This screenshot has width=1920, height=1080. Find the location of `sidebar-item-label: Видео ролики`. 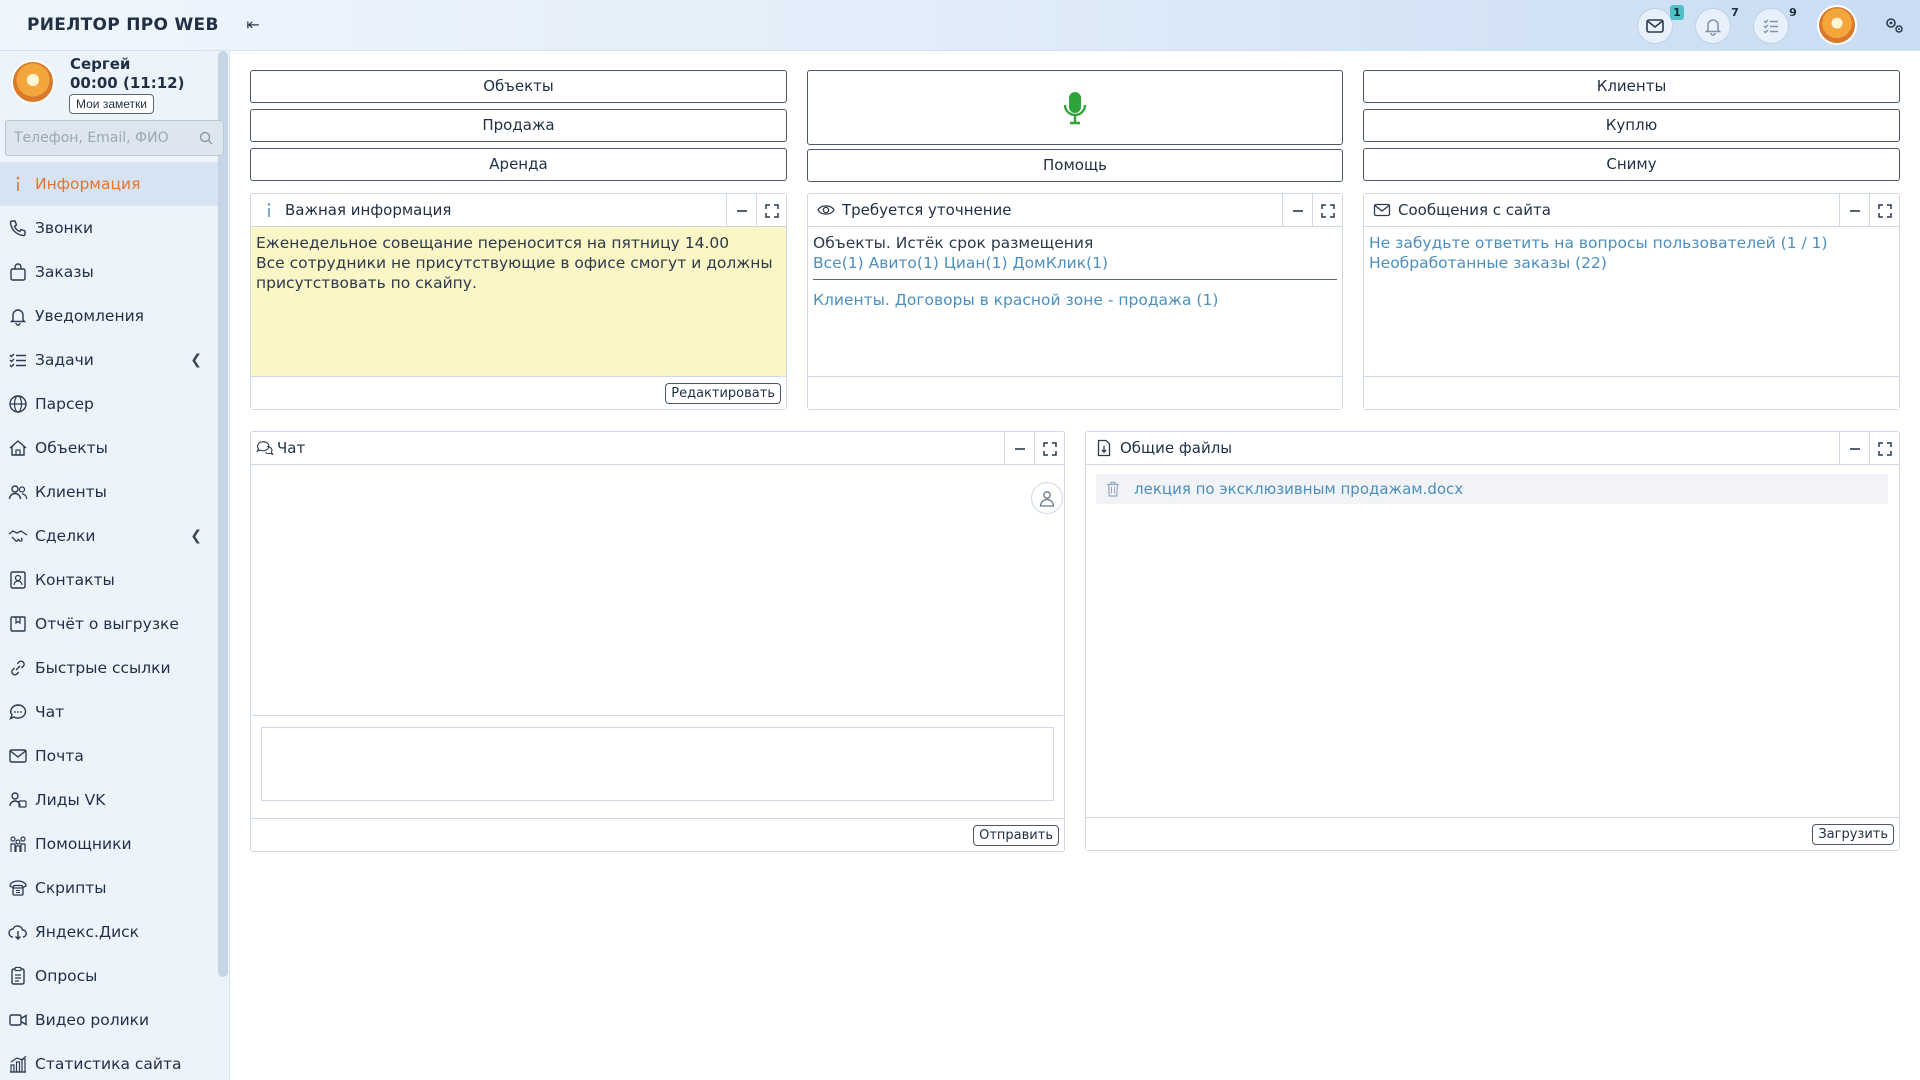

sidebar-item-label: Видео ролики is located at coordinates (92, 1020).